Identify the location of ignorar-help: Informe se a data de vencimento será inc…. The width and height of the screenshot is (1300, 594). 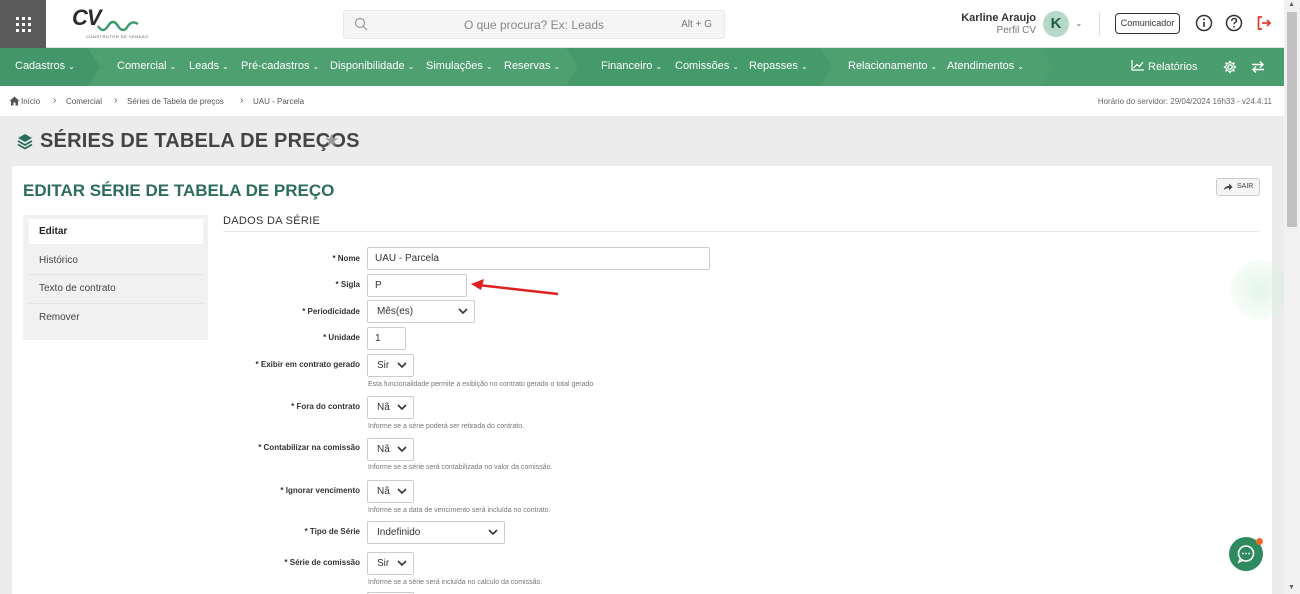
(459, 510).